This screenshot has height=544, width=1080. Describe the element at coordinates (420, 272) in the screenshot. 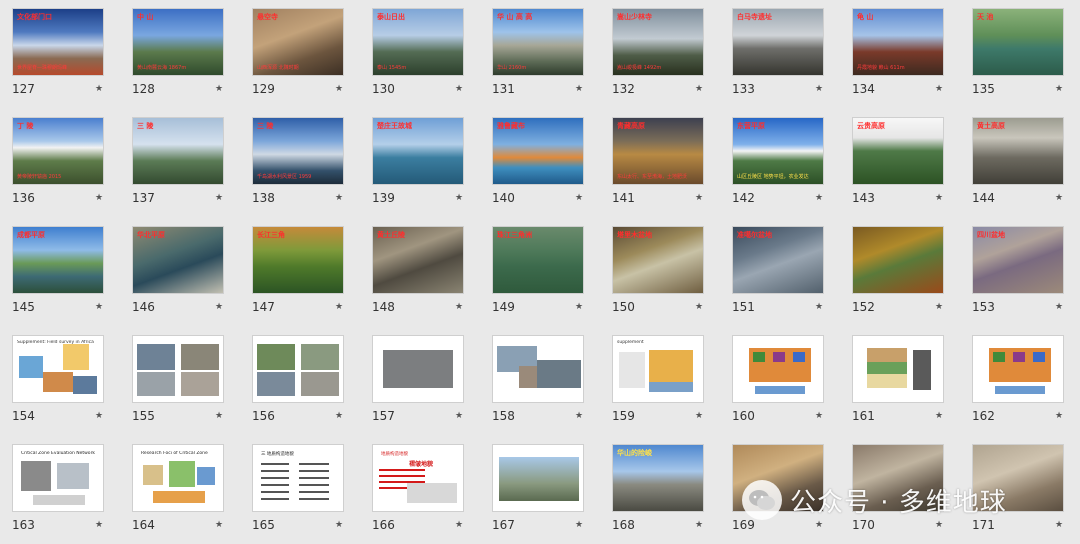

I see `slide-thumbnail: 黄土丘陵 148 ★` at that location.